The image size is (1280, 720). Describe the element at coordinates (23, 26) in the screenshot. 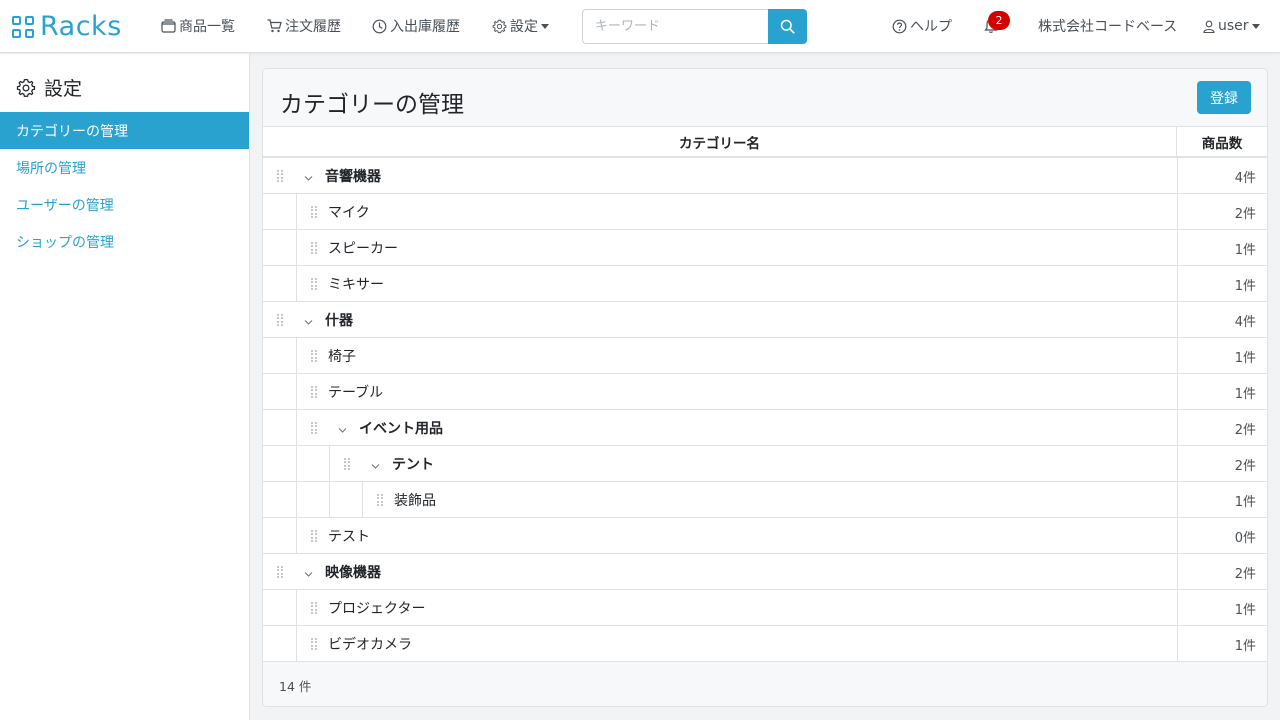

I see `racks-logo-icon` at that location.